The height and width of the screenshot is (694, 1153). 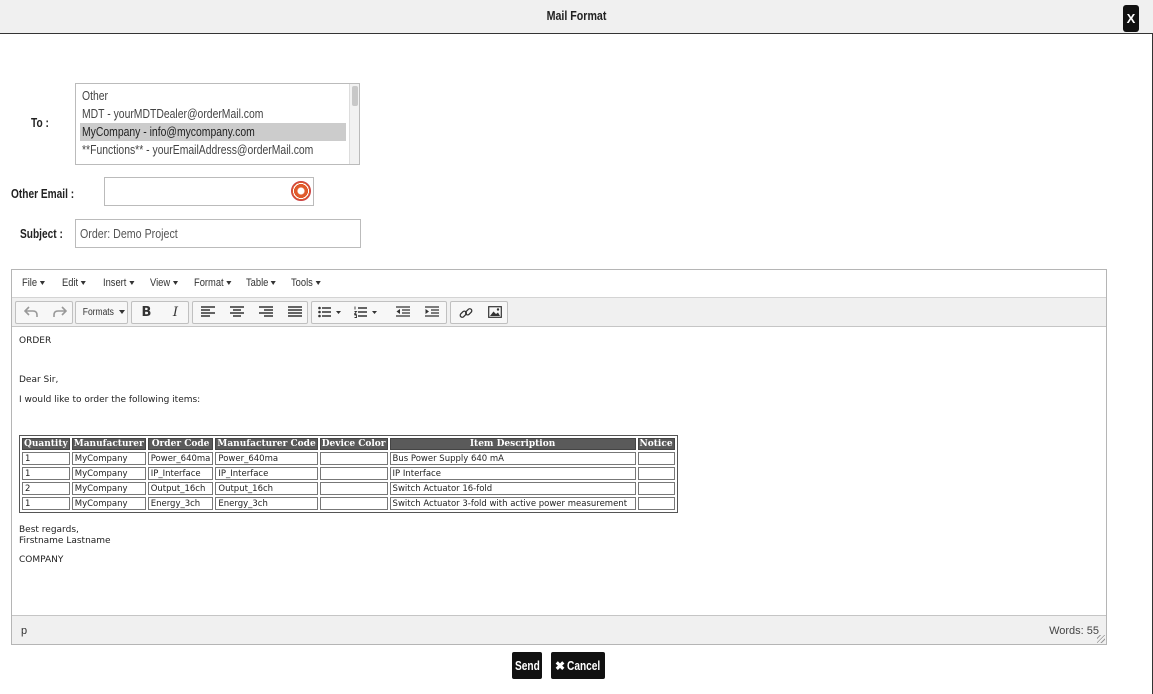 I want to click on formats-button: Formats, so click(x=102, y=312).